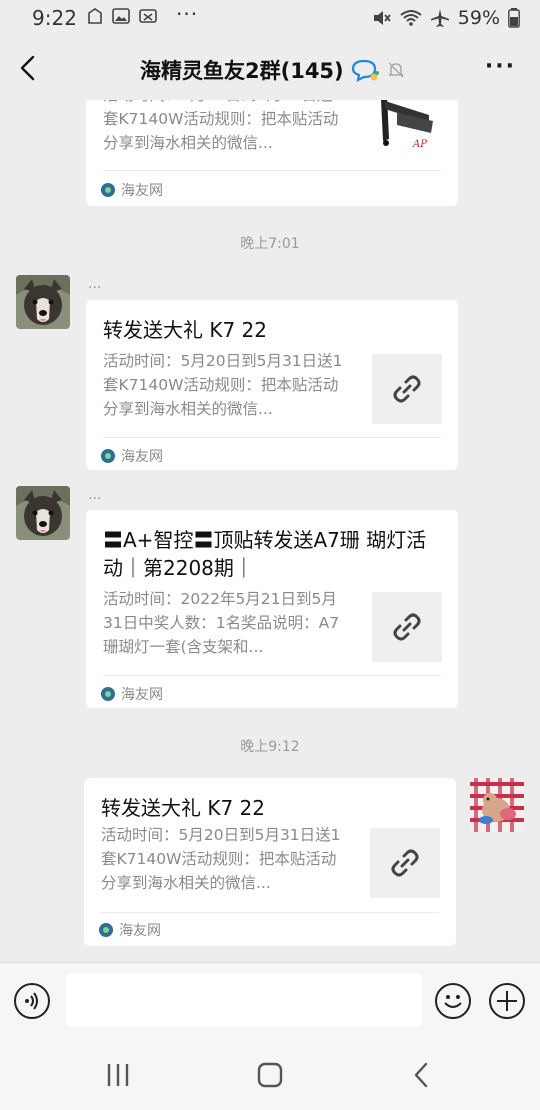 The width and height of the screenshot is (540, 1110). I want to click on voice-icon, so click(31, 1001).